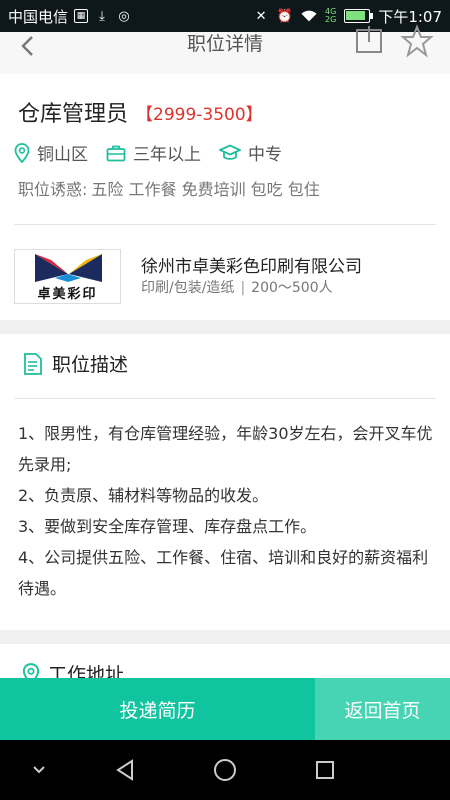 This screenshot has width=450, height=800. Describe the element at coordinates (67, 276) in the screenshot. I see `company-logo: 卓美彩印` at that location.